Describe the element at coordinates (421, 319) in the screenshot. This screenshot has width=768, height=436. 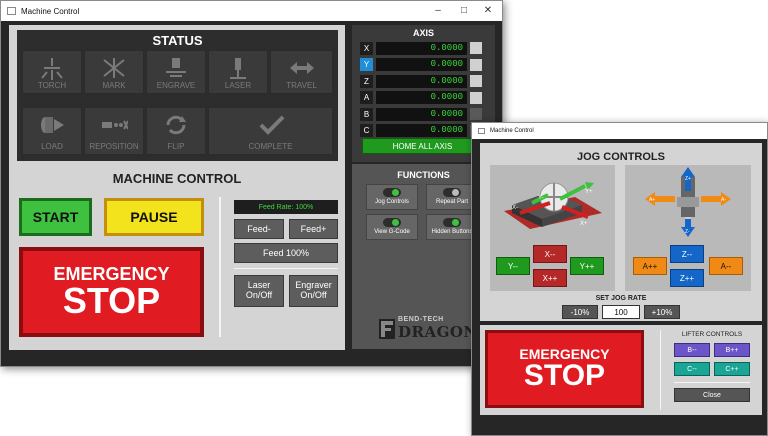
I see `logo-line1: BEND-TECH` at that location.